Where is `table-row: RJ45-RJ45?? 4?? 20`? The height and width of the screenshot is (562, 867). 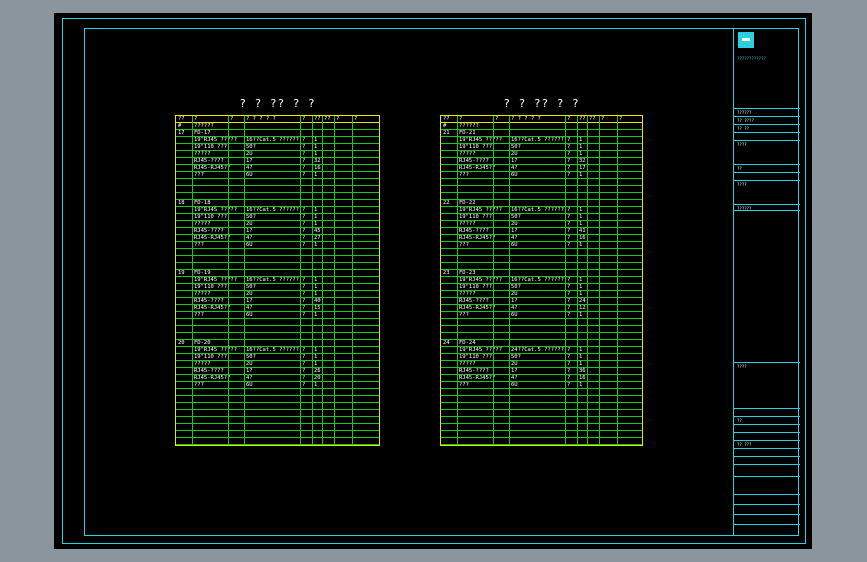
table-row: RJ45-RJ45?? 4?? 20 is located at coordinates (277, 378).